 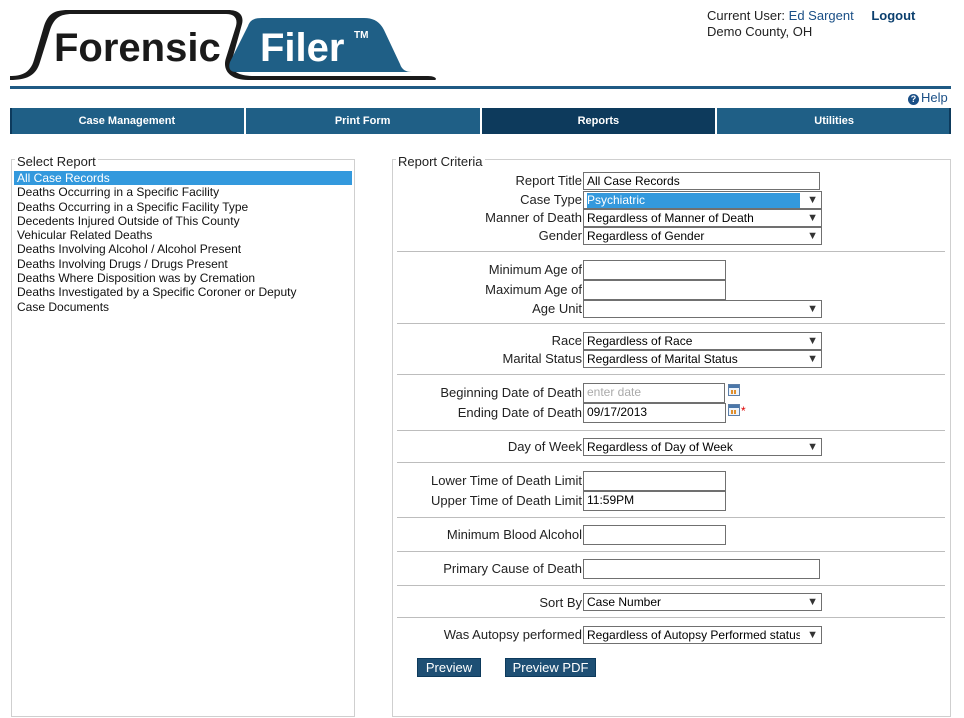 What do you see at coordinates (533, 289) in the screenshot?
I see `max-age-label: Maximum Age of` at bounding box center [533, 289].